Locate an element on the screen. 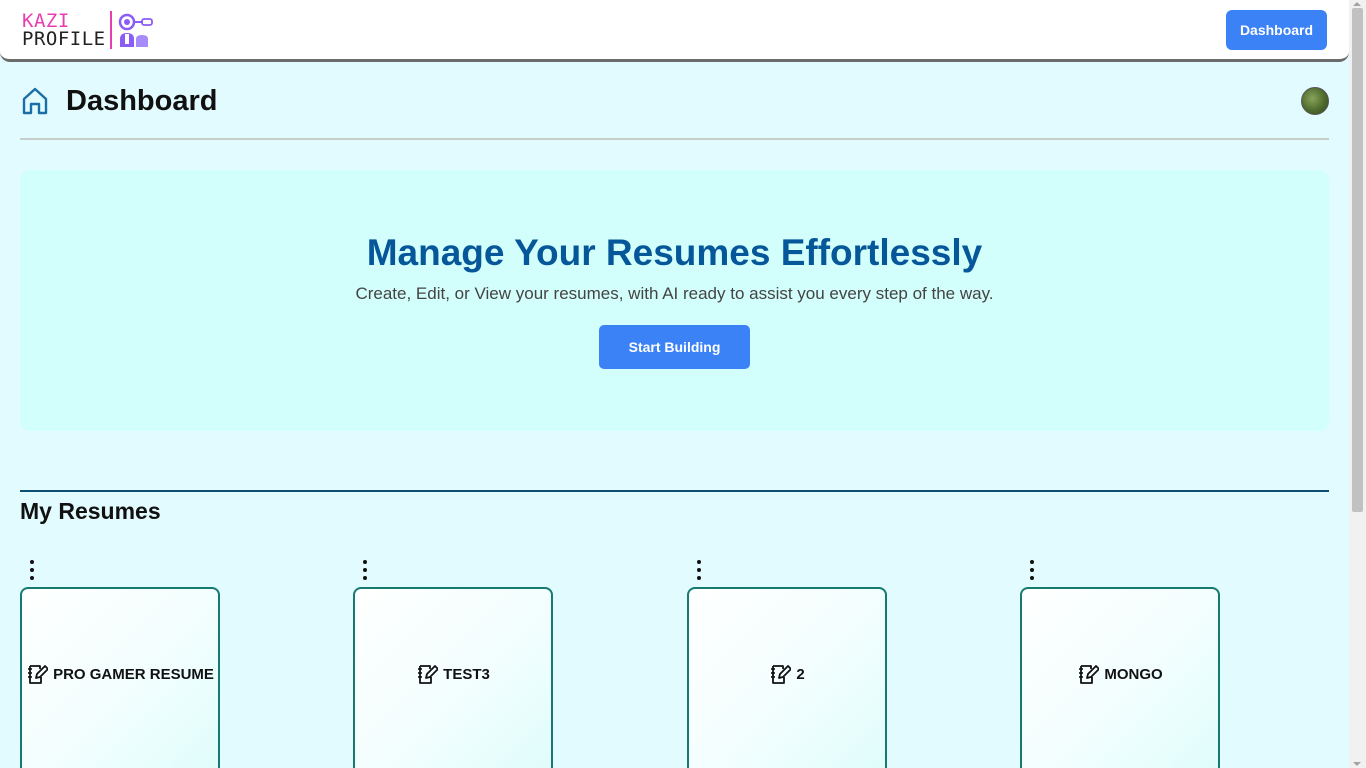 The width and height of the screenshot is (1366, 768). resume-card: 2 is located at coordinates (787, 677).